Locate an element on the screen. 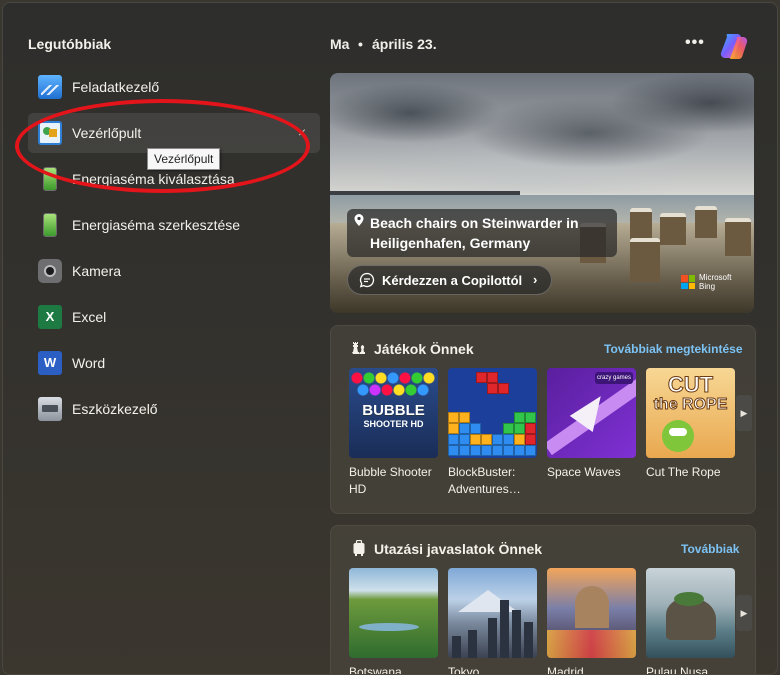 This screenshot has width=780, height=675. recent-item-control-panel: Vezérlőpult × is located at coordinates (174, 133).